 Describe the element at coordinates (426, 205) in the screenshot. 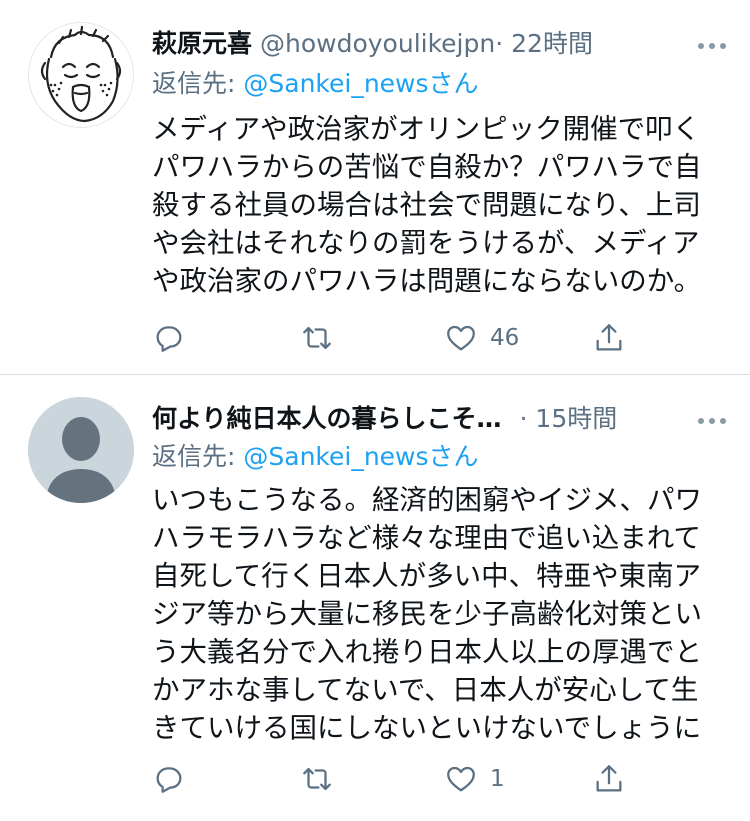

I see `tweet-text-line: 殺する社員の場合は社会で問題になり、上司` at that location.